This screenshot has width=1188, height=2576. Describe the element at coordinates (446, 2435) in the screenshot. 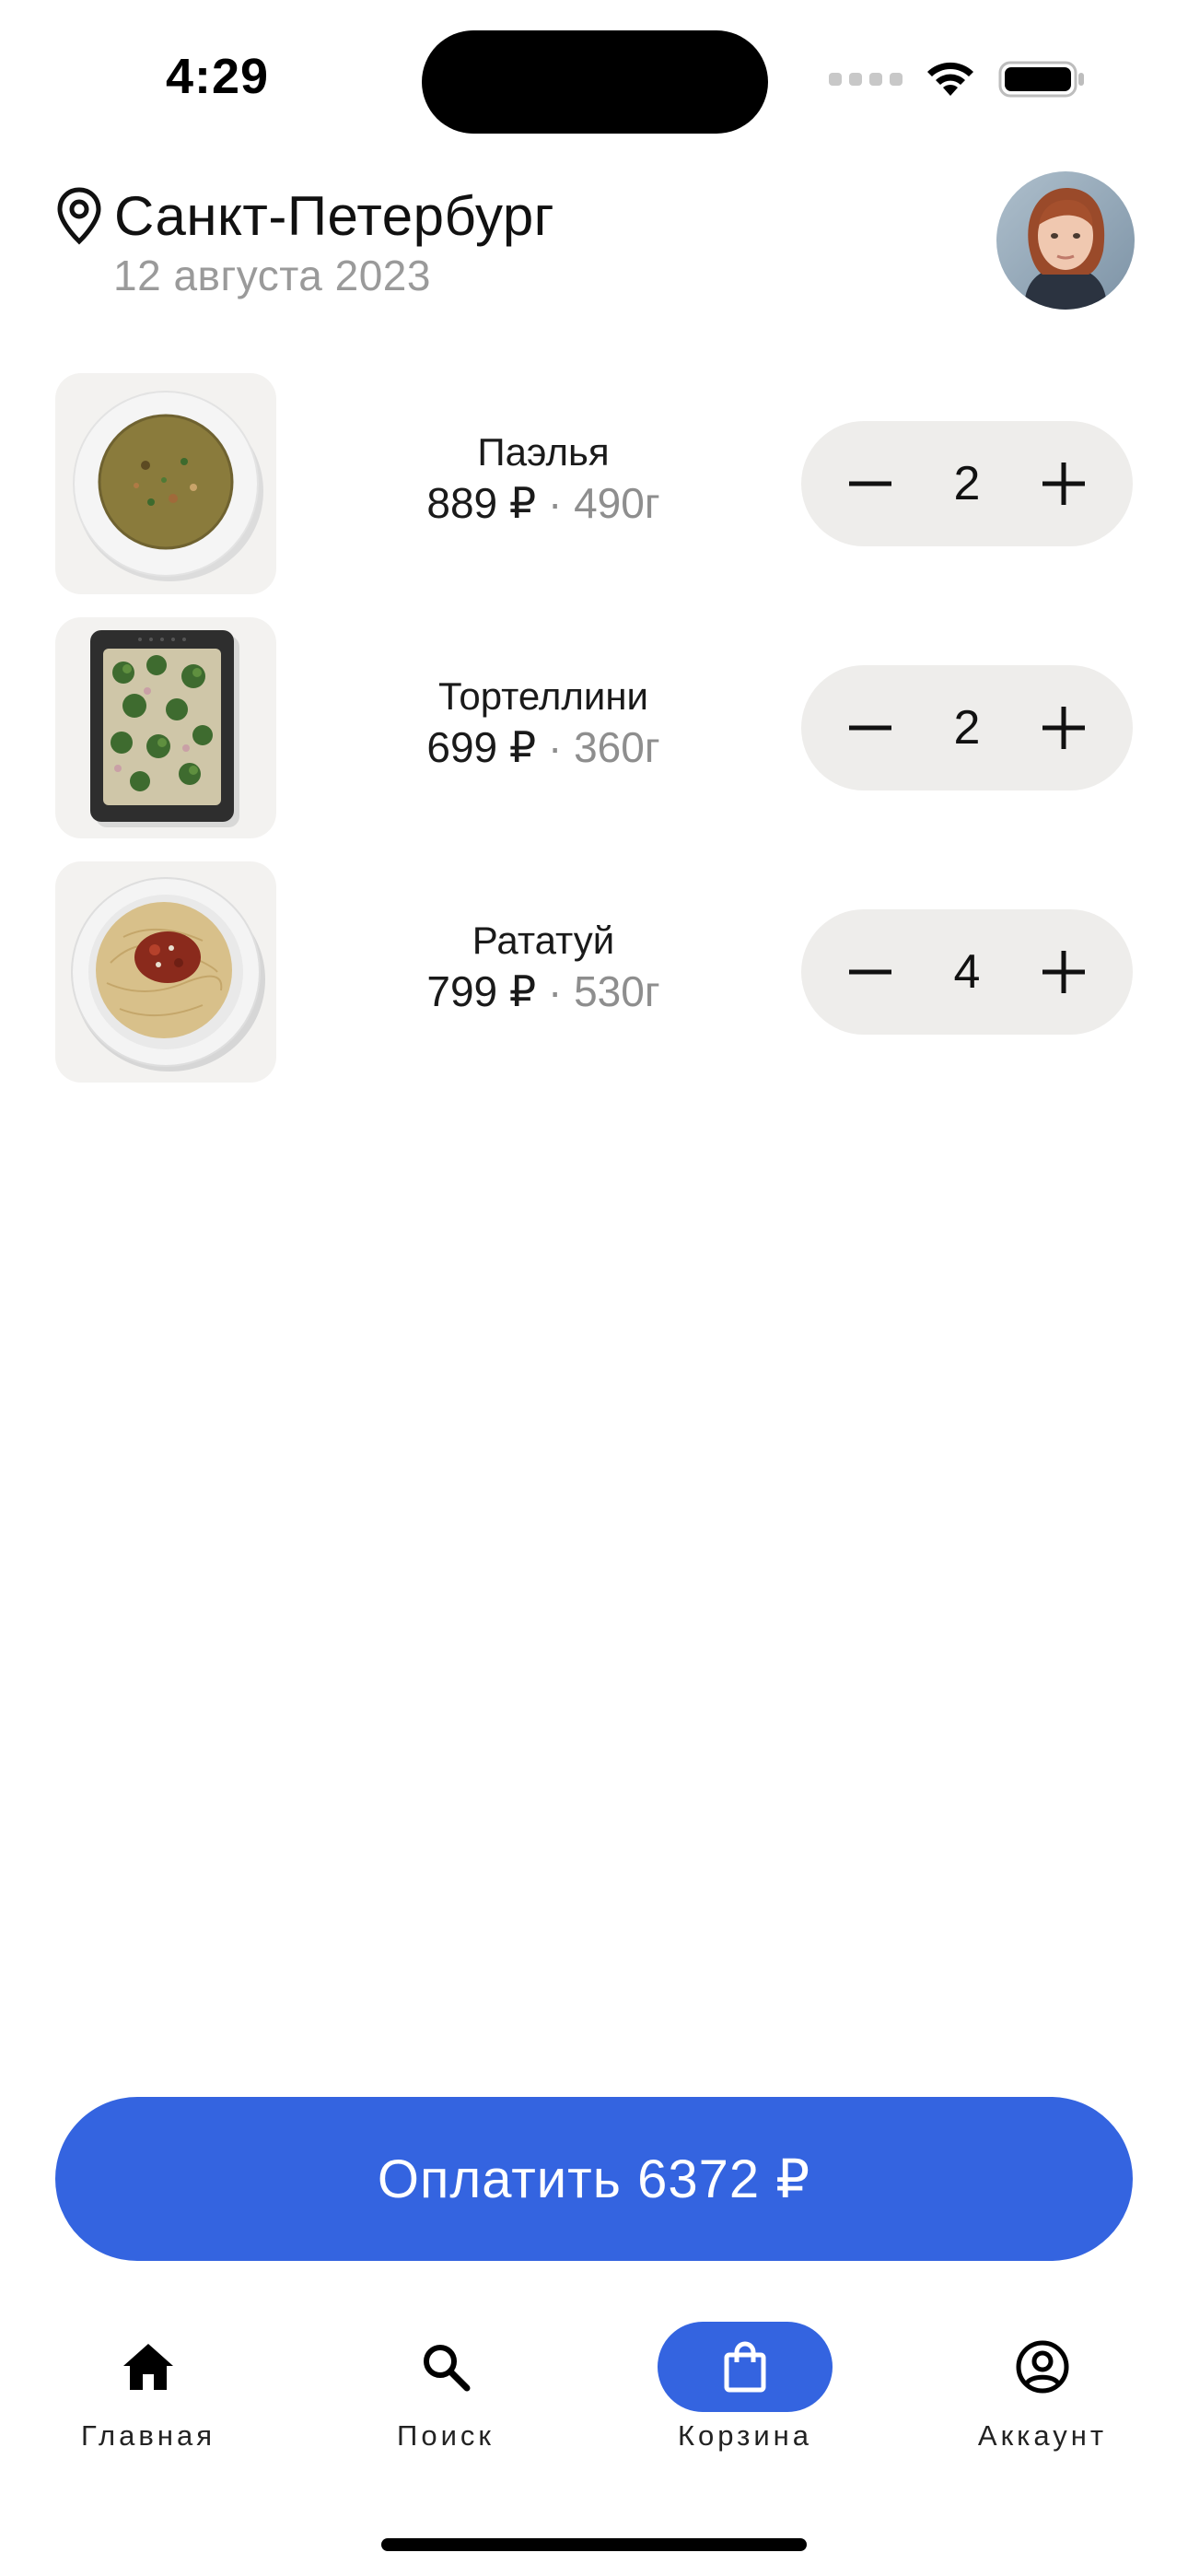

I see `tab-label: Поиск` at that location.